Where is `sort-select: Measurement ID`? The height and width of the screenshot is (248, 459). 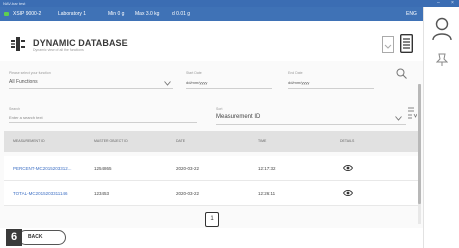
sort-select: Measurement ID is located at coordinates (238, 117).